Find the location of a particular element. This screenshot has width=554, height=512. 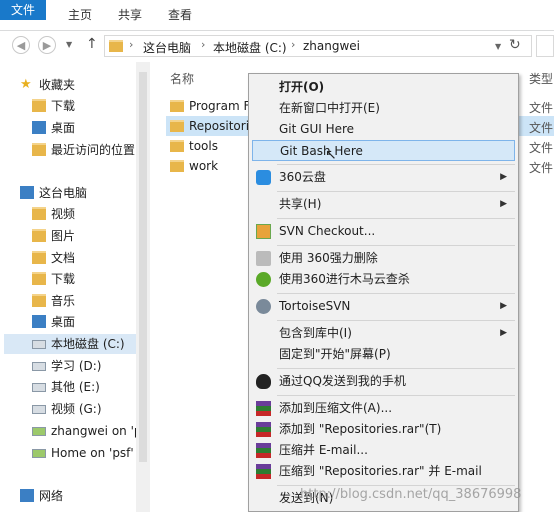

menu-item-compress-rar-email: 压缩到 "Repositories.rar" 并 E-mail is located at coordinates (383, 471).